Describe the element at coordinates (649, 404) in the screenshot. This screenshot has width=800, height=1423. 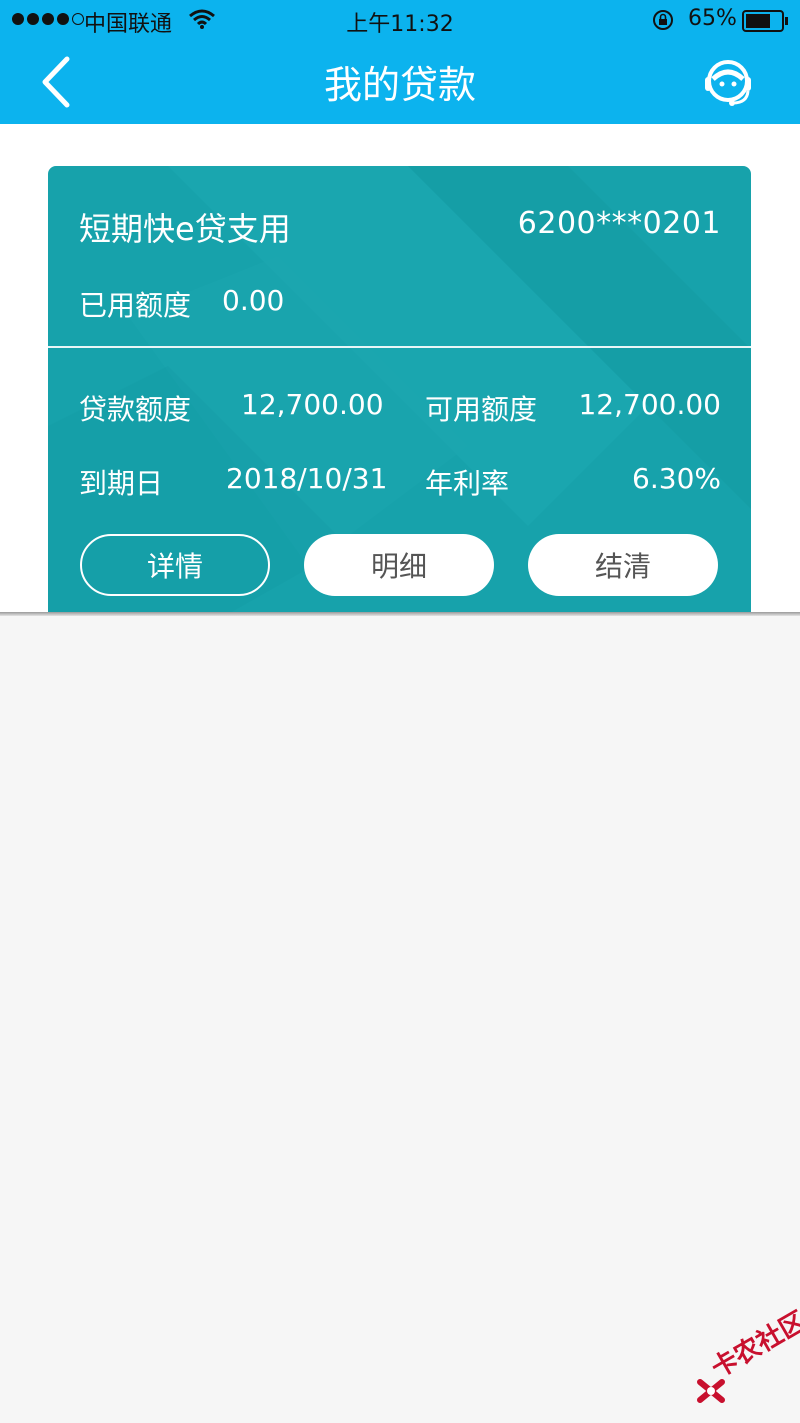
I see `available-limit-value: 12,700.00` at that location.